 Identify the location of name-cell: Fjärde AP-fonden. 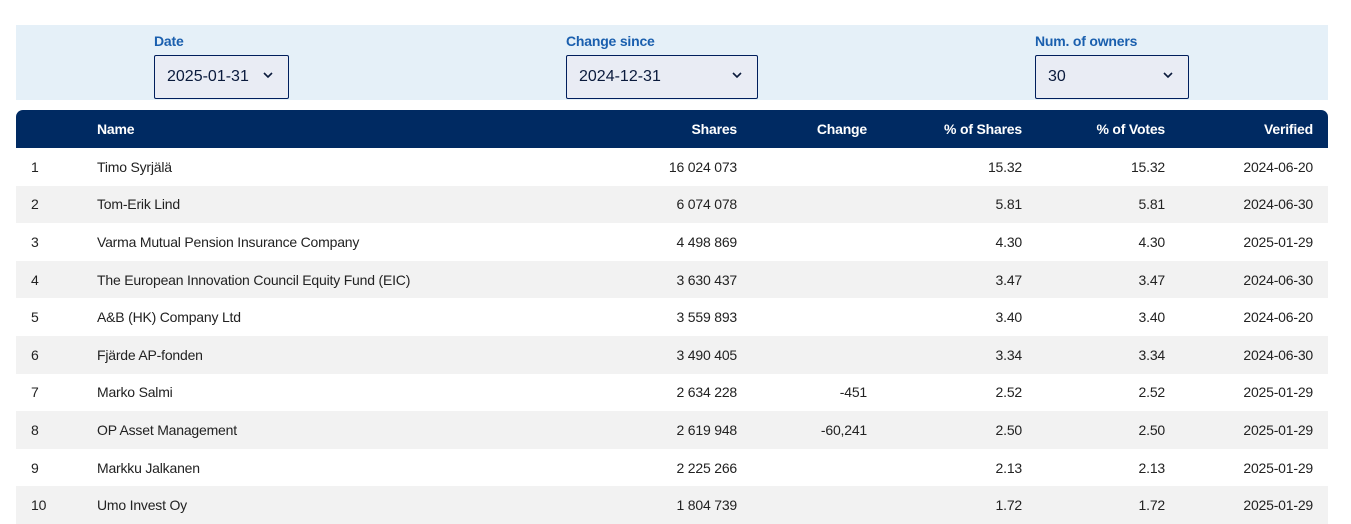
(322, 354).